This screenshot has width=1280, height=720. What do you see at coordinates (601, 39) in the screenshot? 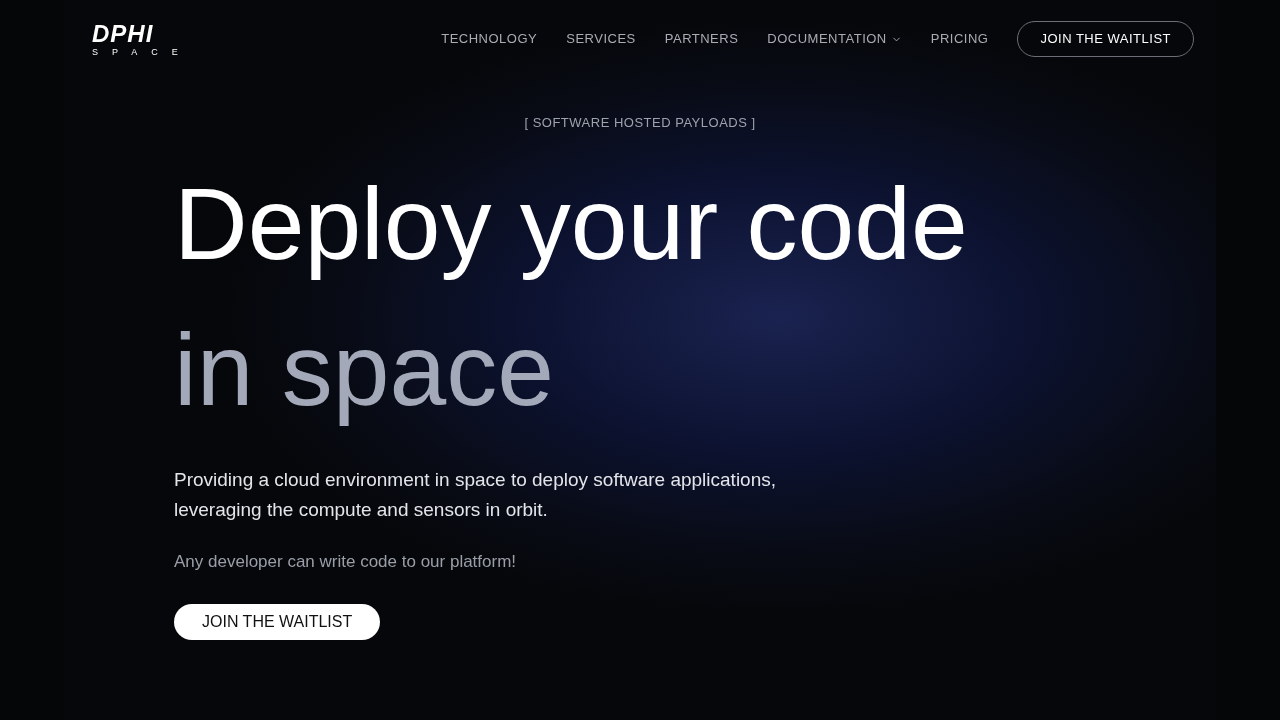
I see `nav-link: SERVICES` at bounding box center [601, 39].